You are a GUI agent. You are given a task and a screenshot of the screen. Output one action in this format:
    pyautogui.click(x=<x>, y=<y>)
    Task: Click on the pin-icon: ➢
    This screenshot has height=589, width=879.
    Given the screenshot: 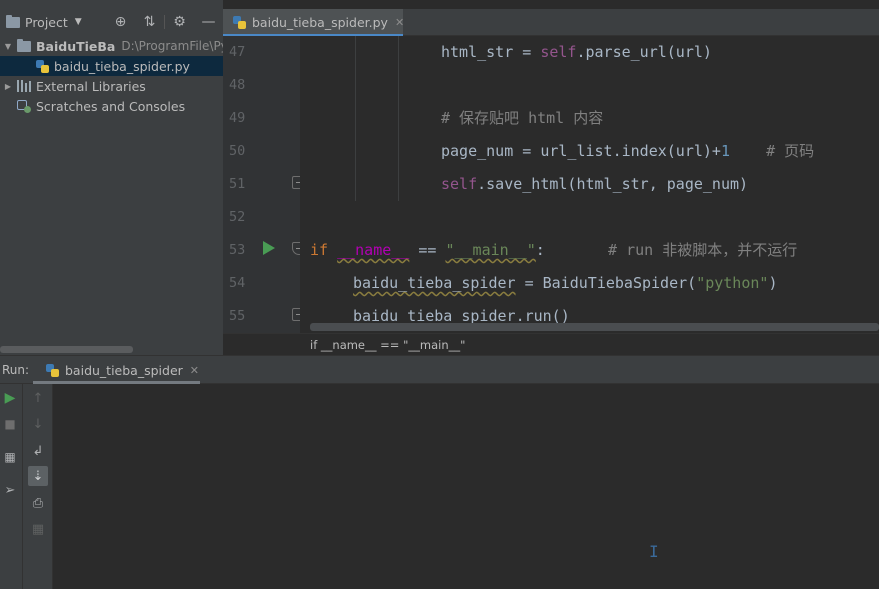 What is the action you would take?
    pyautogui.click(x=10, y=490)
    